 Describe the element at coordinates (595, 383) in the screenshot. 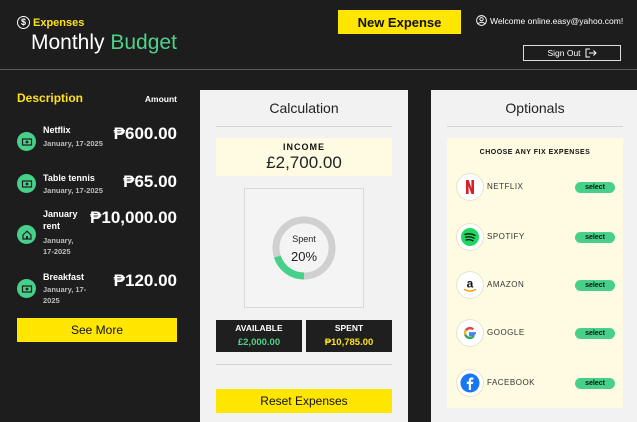

I see `select-facebook-button: select` at that location.